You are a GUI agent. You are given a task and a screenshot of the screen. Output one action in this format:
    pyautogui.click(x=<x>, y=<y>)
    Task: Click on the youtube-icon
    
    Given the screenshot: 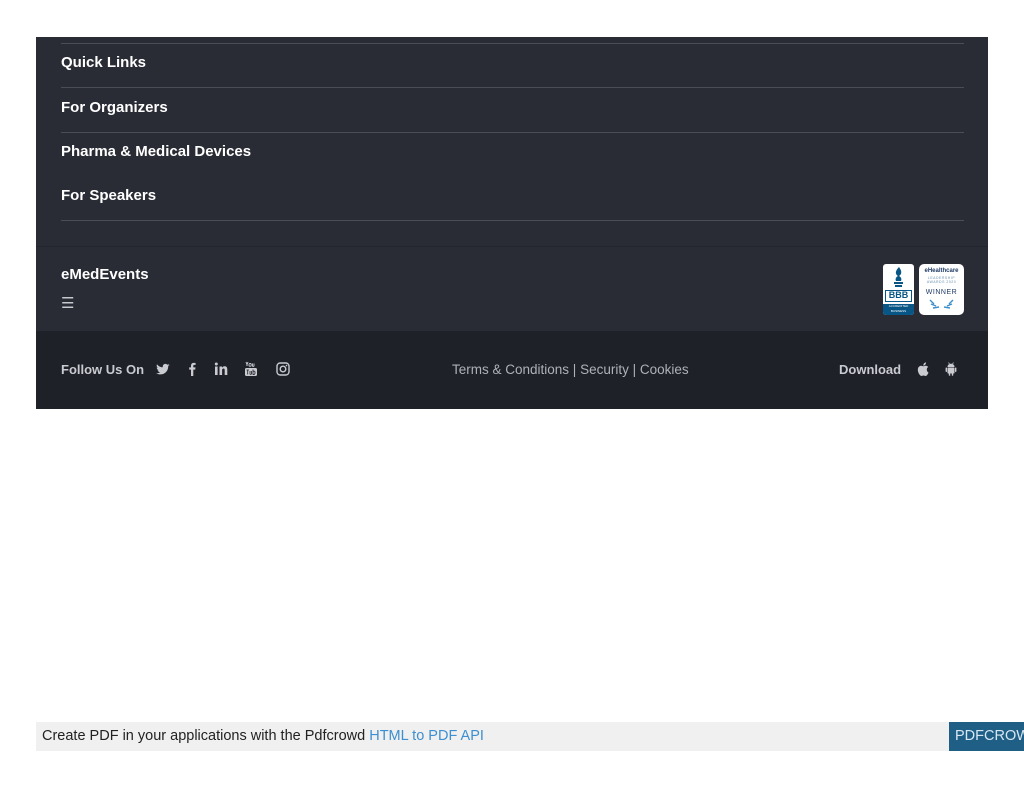 What is the action you would take?
    pyautogui.click(x=251, y=369)
    